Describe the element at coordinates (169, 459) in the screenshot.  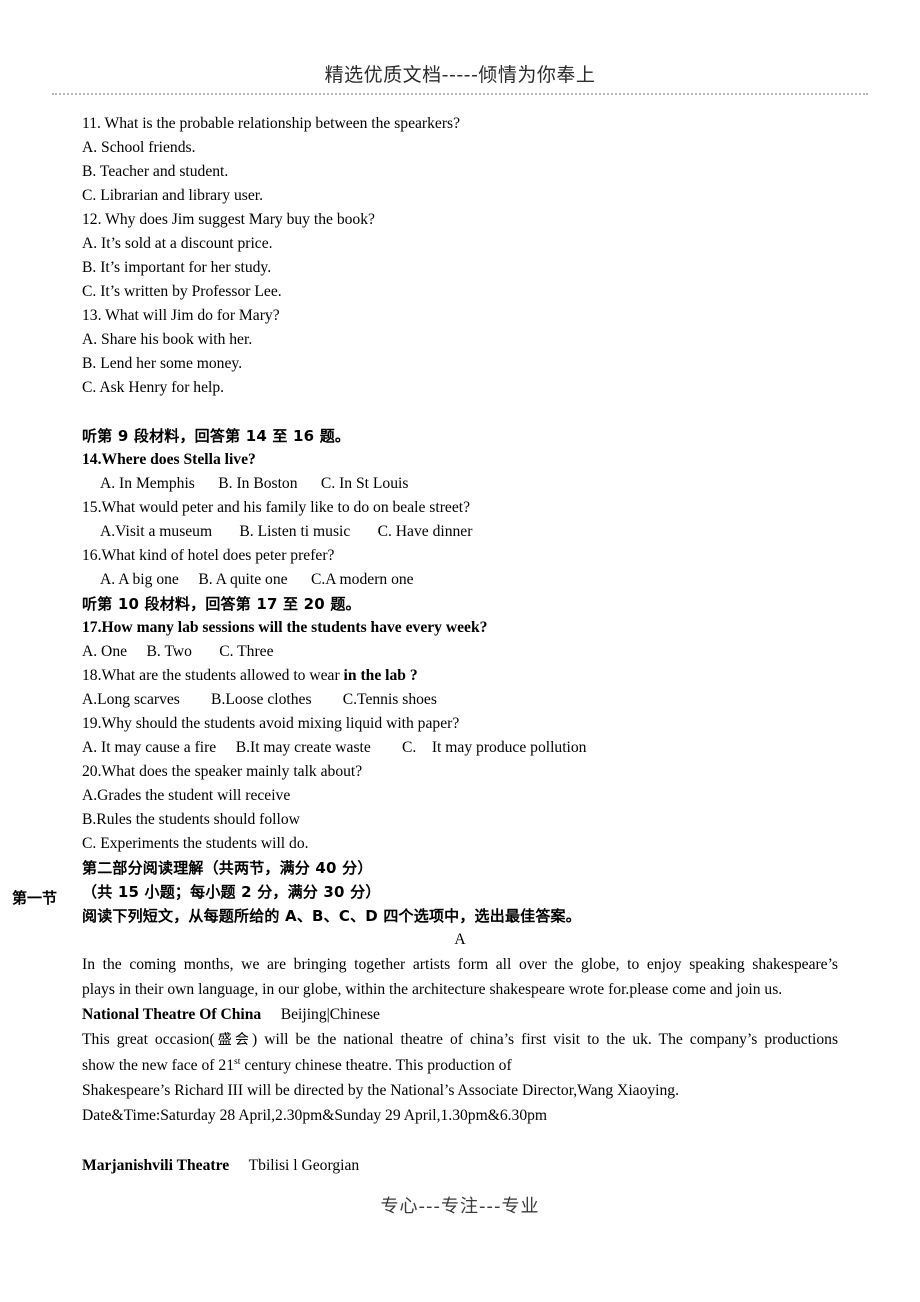
I see `question-14-stem: 14.Where does Stella live?` at that location.